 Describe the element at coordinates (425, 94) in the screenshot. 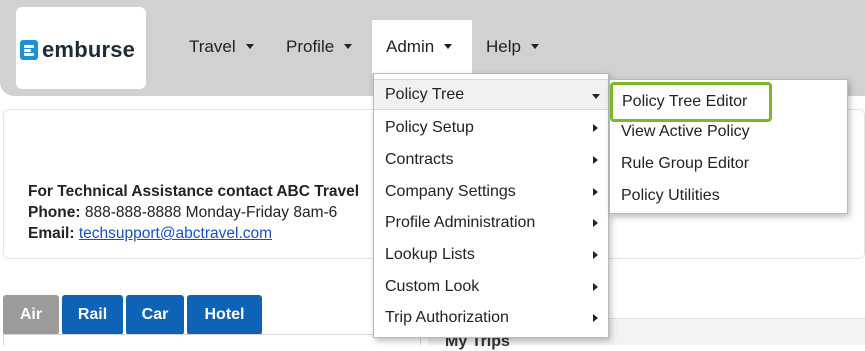

I see `menu-item-label: Policy Tree` at that location.